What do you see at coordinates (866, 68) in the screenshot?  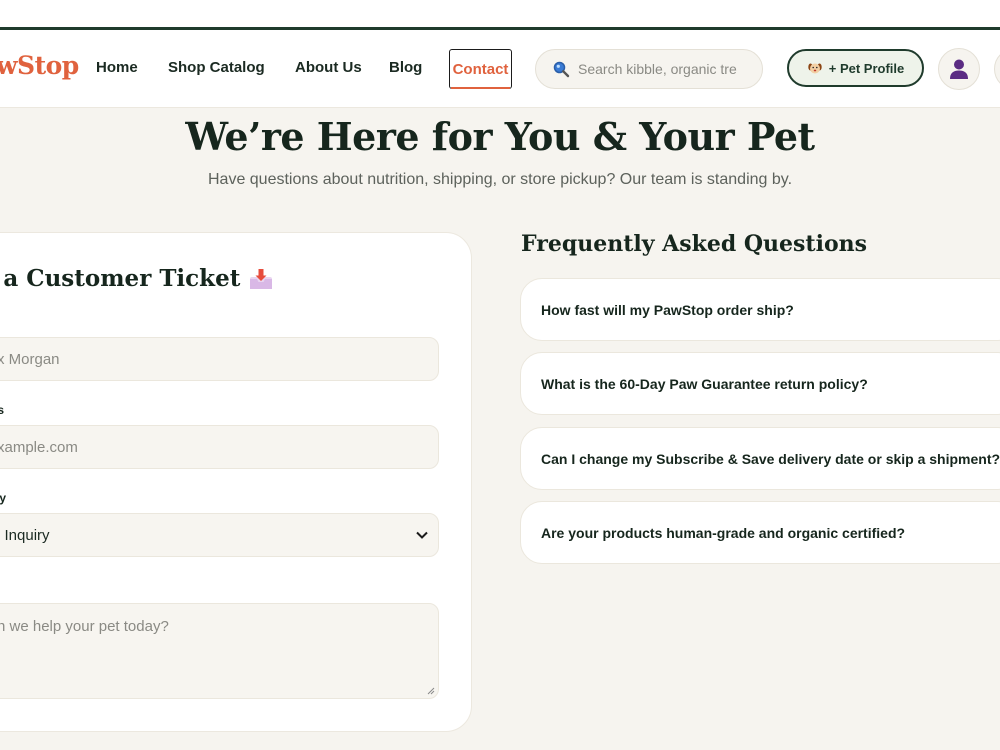 I see `pet-profile-label: + Pet Profile` at bounding box center [866, 68].